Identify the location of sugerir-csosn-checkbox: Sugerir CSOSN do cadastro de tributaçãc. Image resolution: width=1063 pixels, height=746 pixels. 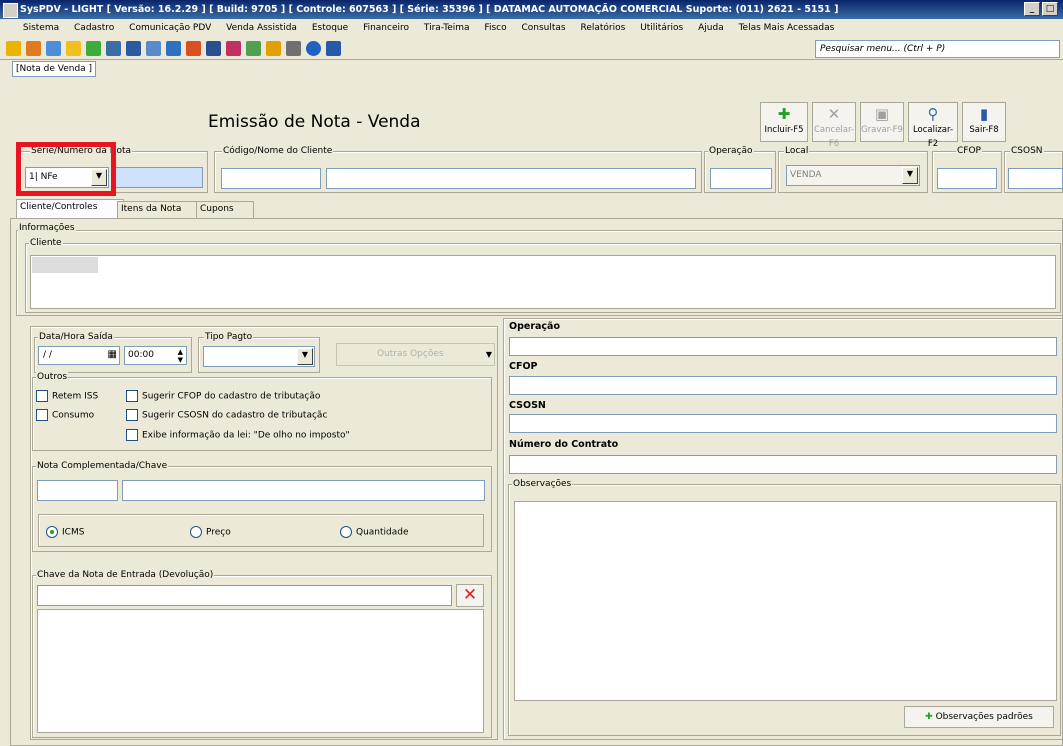
(226, 415).